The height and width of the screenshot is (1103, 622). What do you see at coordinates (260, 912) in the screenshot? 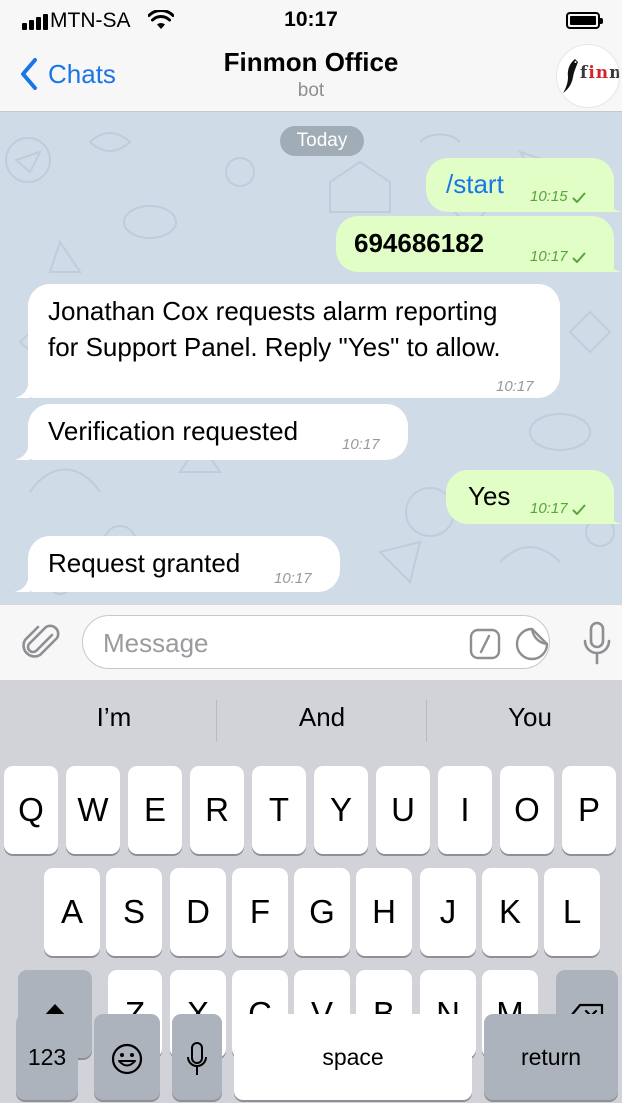
I see `key-f: F` at bounding box center [260, 912].